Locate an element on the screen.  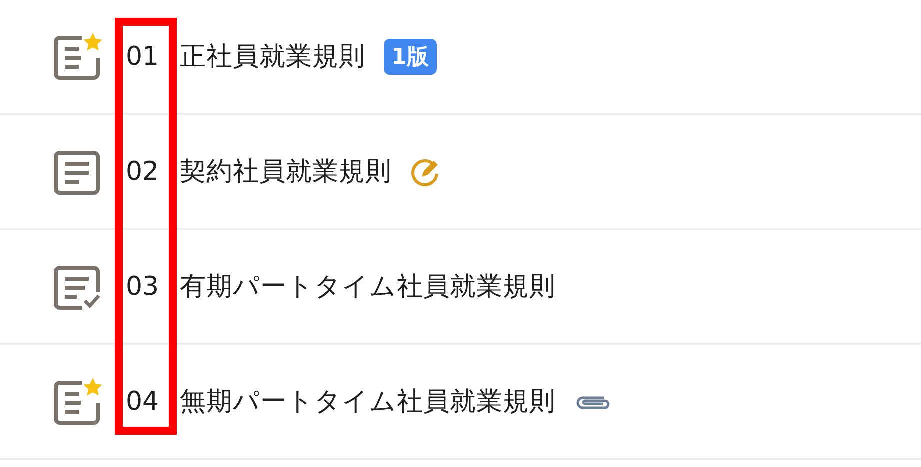
document-number: 02 is located at coordinates (143, 171).